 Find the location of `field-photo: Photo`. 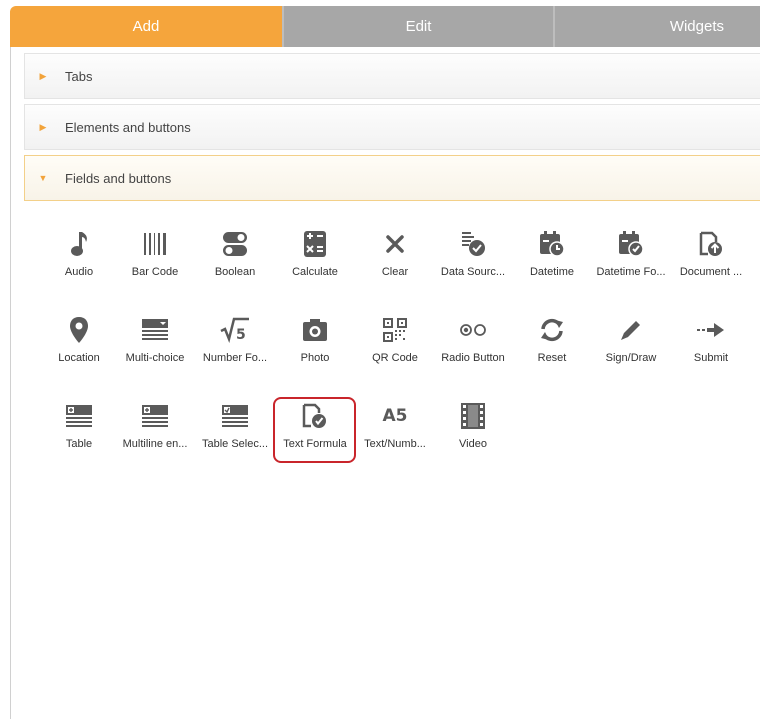

field-photo: Photo is located at coordinates (315, 338).